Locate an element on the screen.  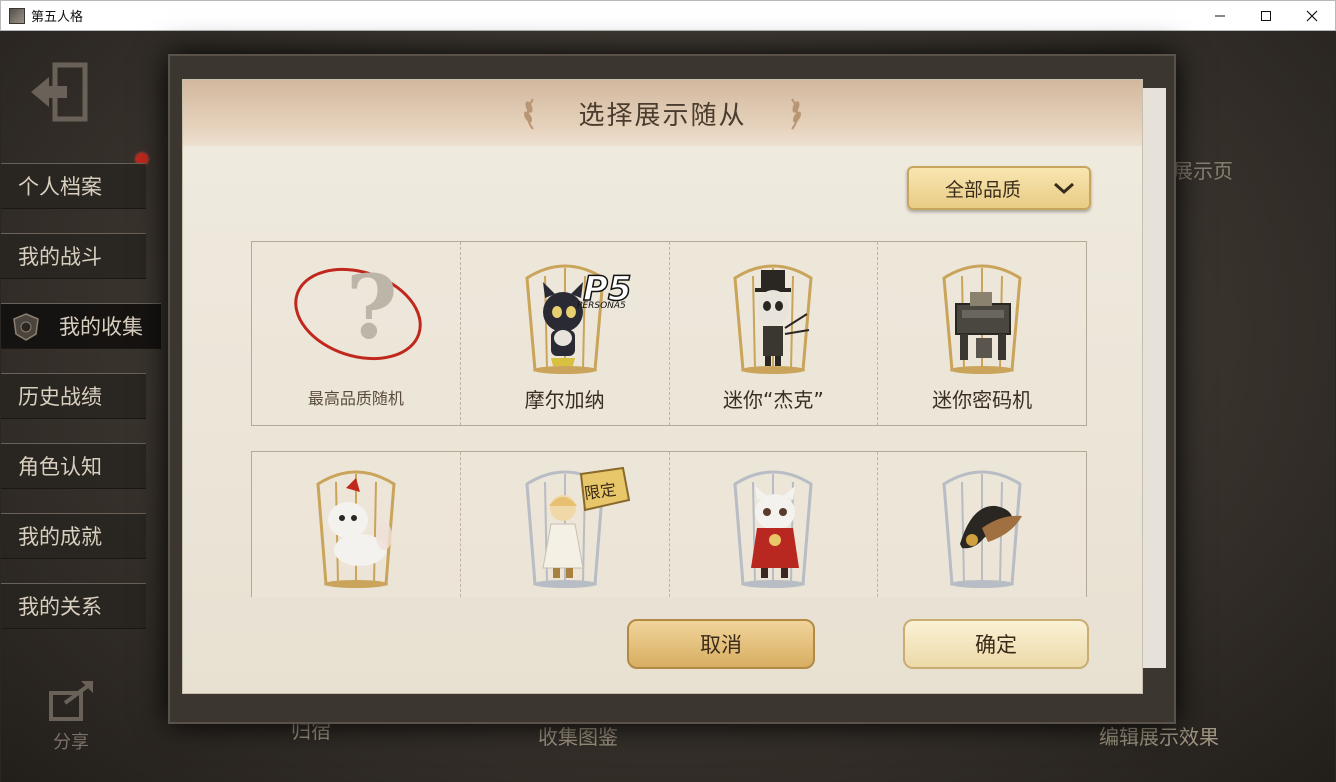
close-button is located at coordinates (1312, 16).